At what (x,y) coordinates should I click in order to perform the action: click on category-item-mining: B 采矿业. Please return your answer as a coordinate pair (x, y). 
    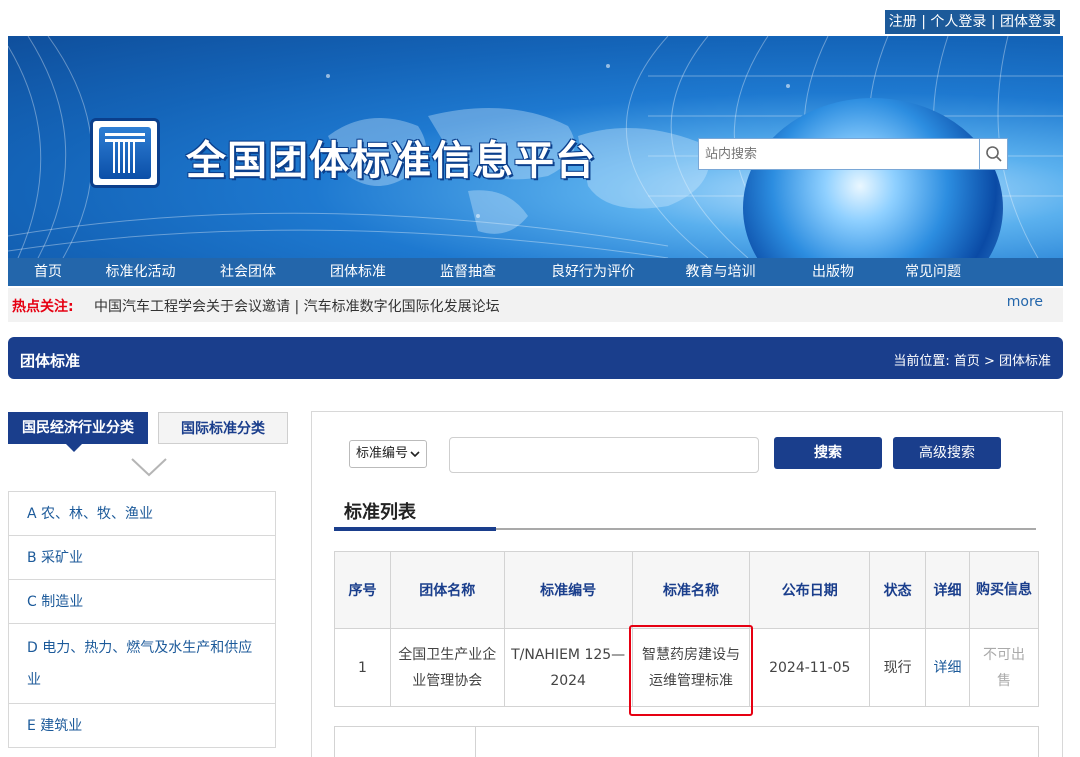
    Looking at the image, I should click on (142, 558).